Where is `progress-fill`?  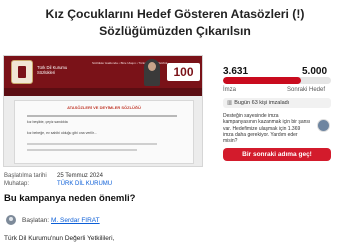
progress-fill is located at coordinates (262, 80).